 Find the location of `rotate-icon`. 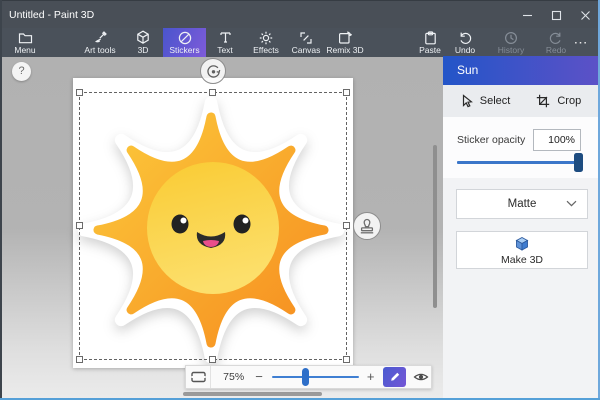

rotate-icon is located at coordinates (213, 71).